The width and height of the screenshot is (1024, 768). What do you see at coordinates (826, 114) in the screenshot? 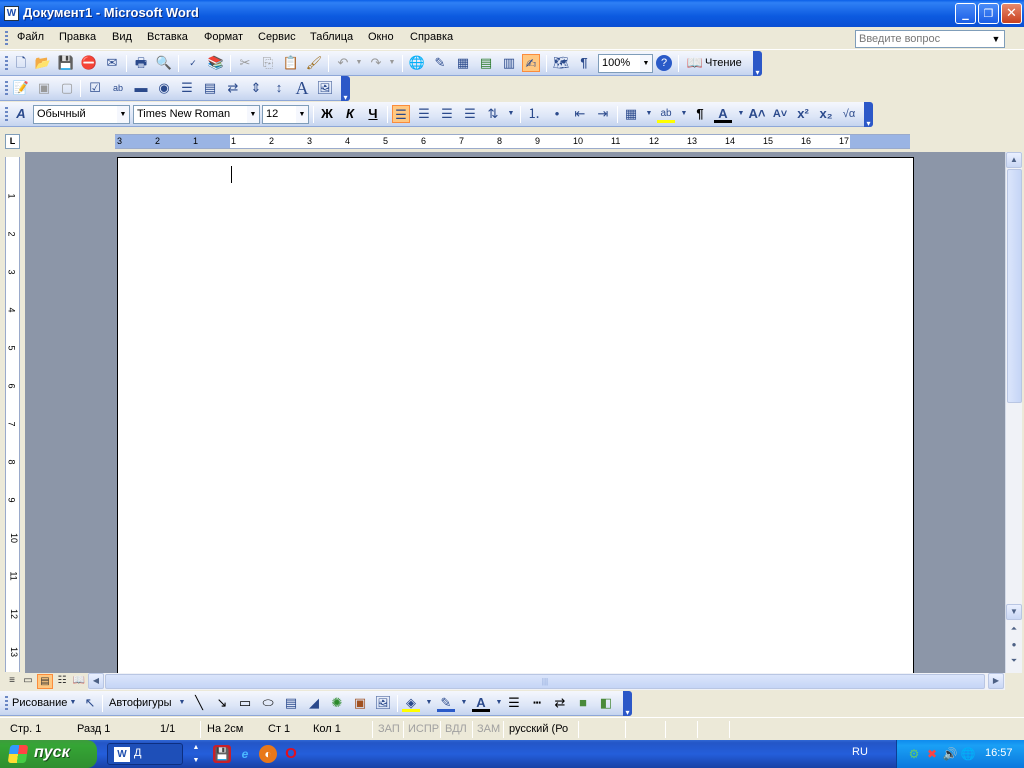
I see `subscript-icon: x₂` at bounding box center [826, 114].